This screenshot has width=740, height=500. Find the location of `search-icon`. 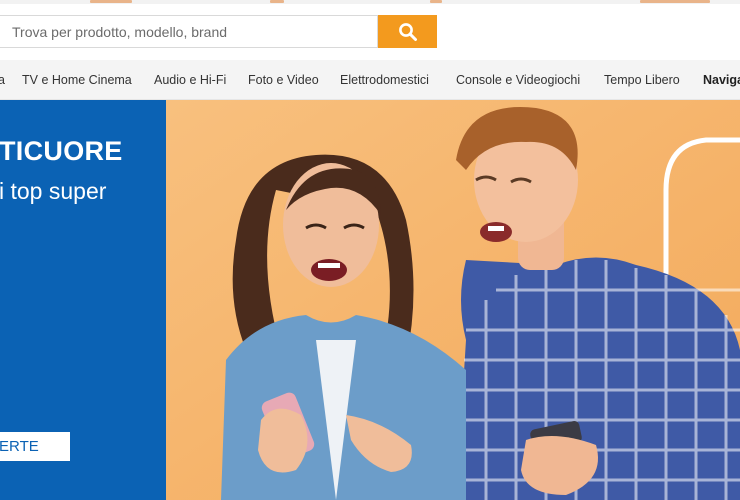

search-icon is located at coordinates (407, 31).